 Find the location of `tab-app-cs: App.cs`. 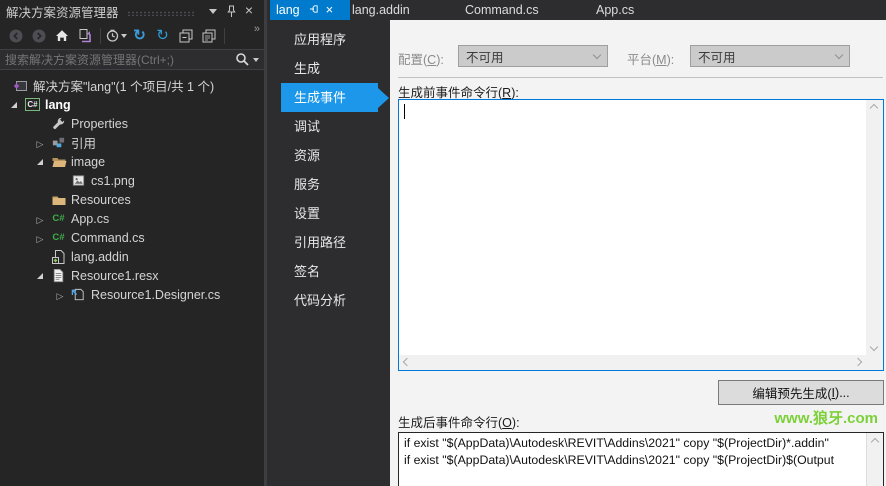

tab-app-cs: App.cs is located at coordinates (615, 10).